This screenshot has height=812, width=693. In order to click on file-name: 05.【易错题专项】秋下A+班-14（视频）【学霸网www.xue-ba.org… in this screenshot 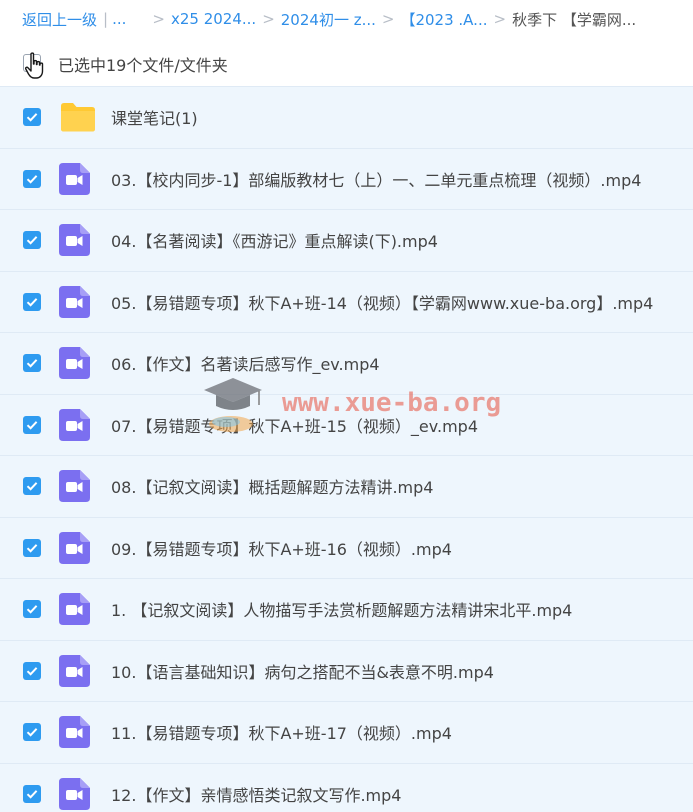, I will do `click(382, 302)`.